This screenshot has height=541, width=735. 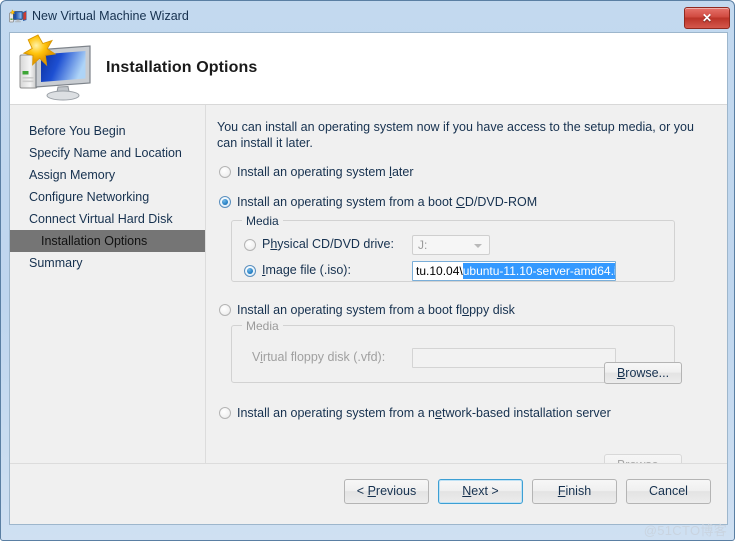 I want to click on close-icon: ✕, so click(x=707, y=18).